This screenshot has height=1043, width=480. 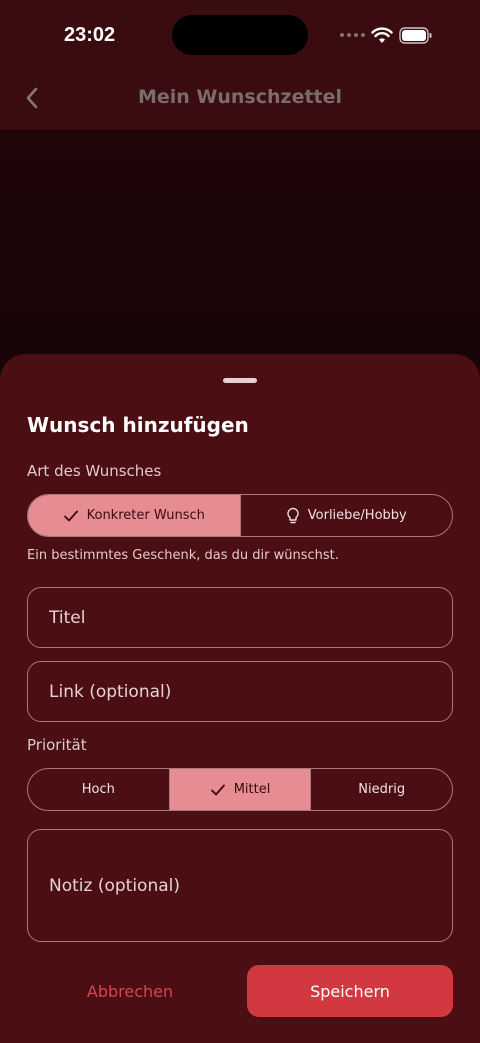 What do you see at coordinates (415, 35) in the screenshot?
I see `battery-icon` at bounding box center [415, 35].